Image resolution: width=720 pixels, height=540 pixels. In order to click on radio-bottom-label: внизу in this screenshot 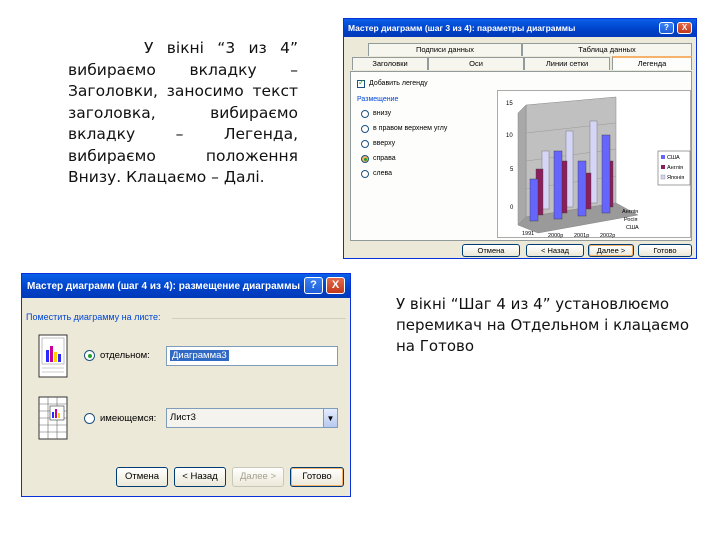, I will do `click(382, 113)`.